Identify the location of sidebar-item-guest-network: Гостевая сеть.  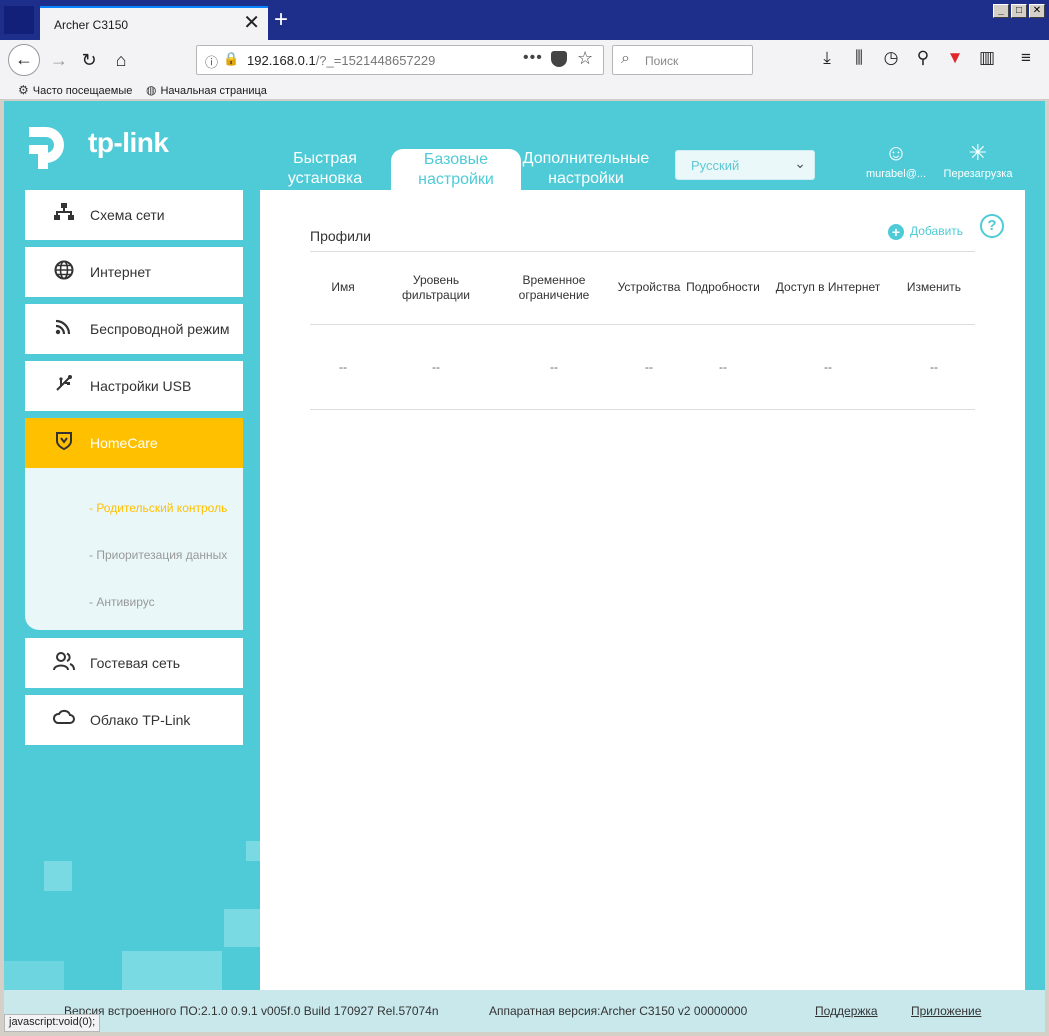
(134, 663).